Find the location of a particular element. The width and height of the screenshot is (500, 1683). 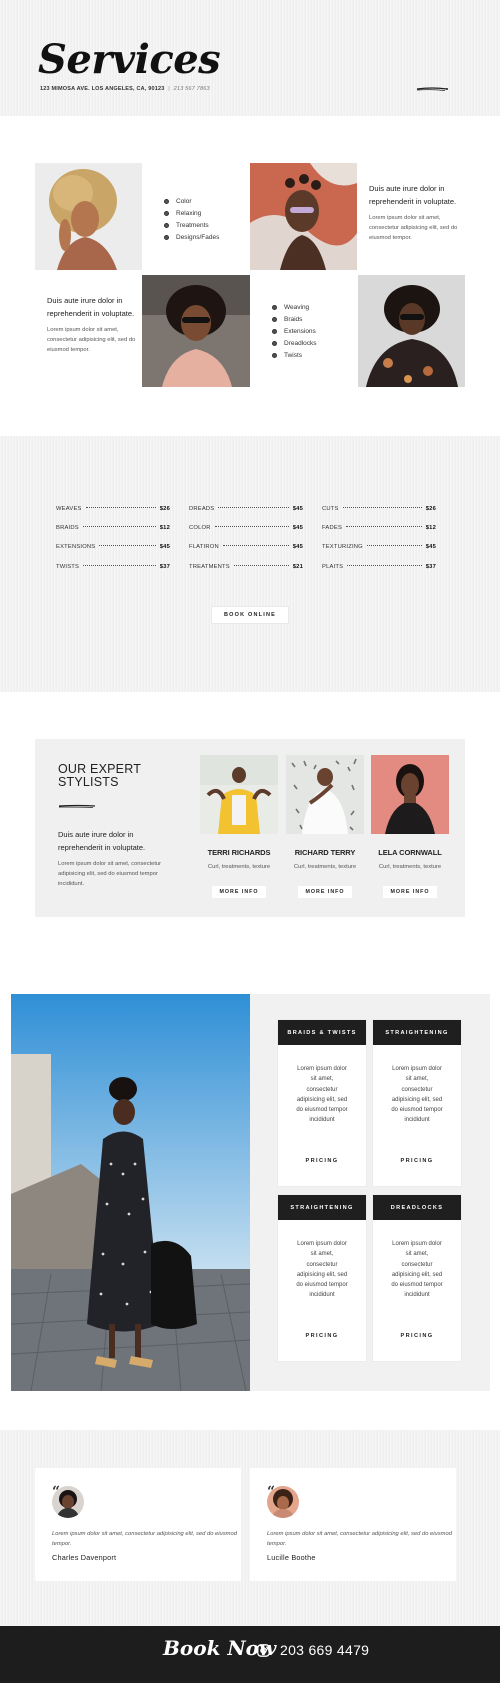

stylist-name: LELA CORNWALL is located at coordinates (410, 852).